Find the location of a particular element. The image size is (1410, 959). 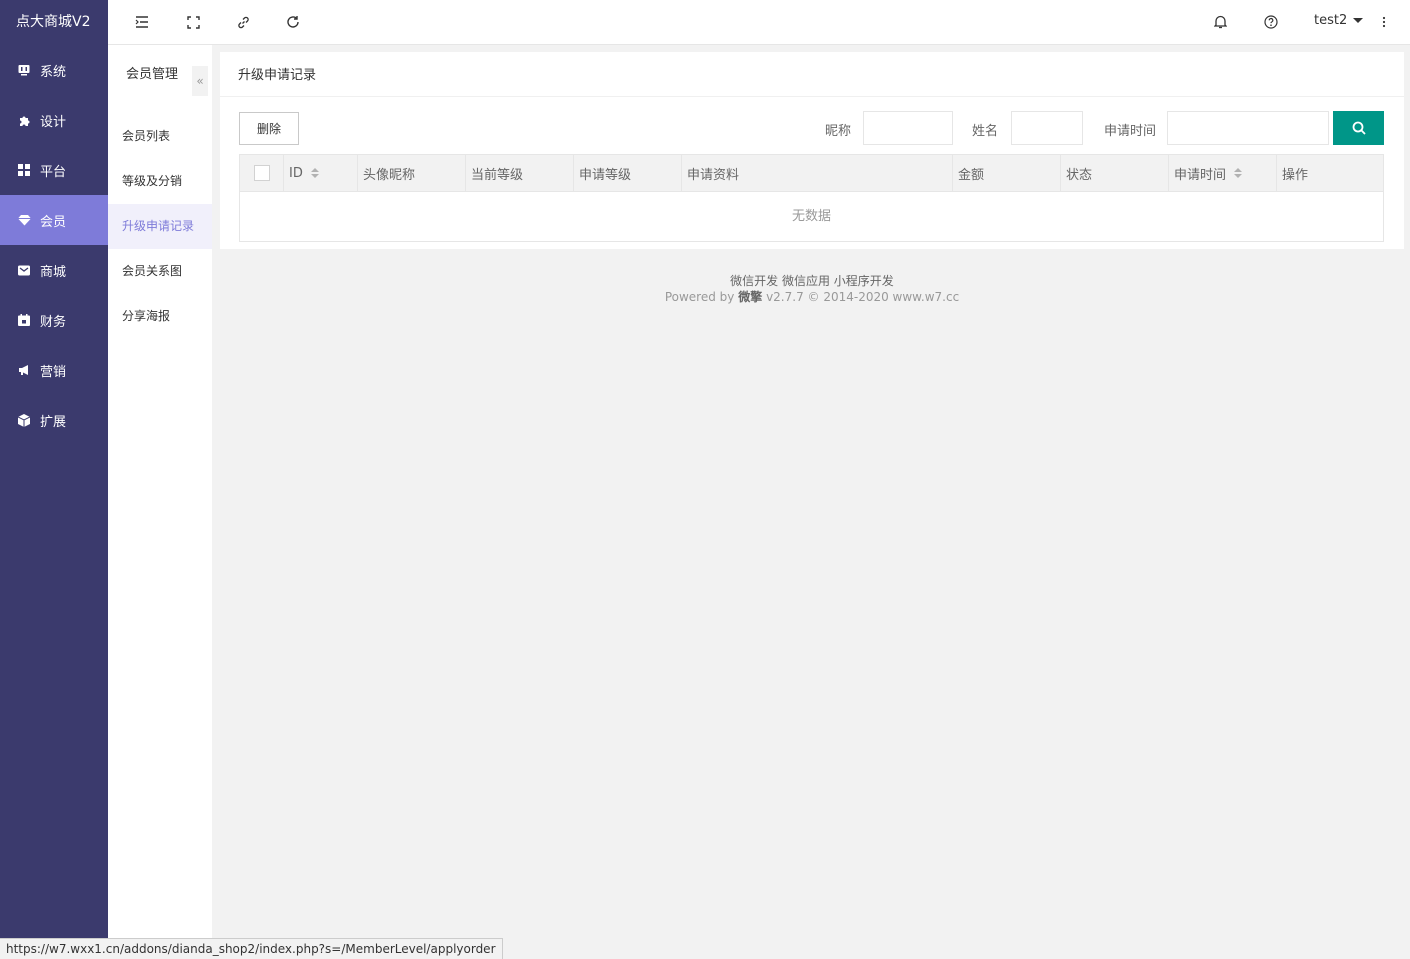

menu-icon is located at coordinates (142, 22).